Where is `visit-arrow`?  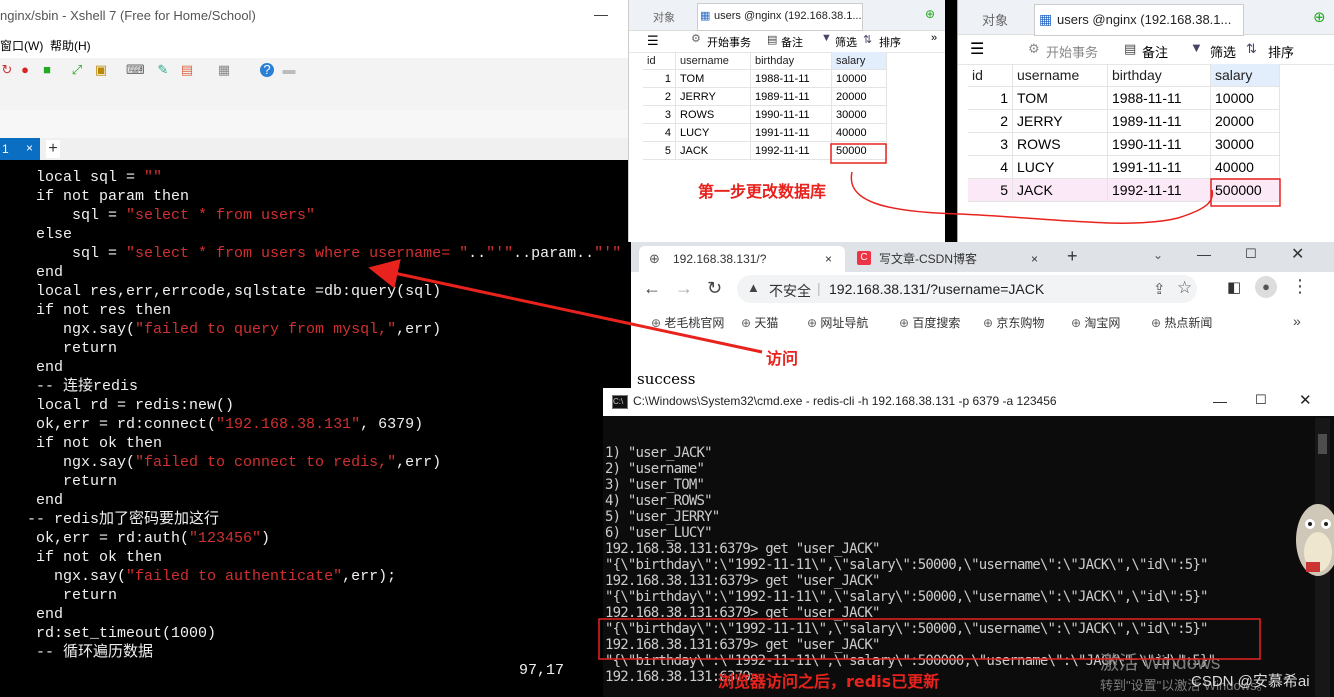 visit-arrow is located at coordinates (565, 306).